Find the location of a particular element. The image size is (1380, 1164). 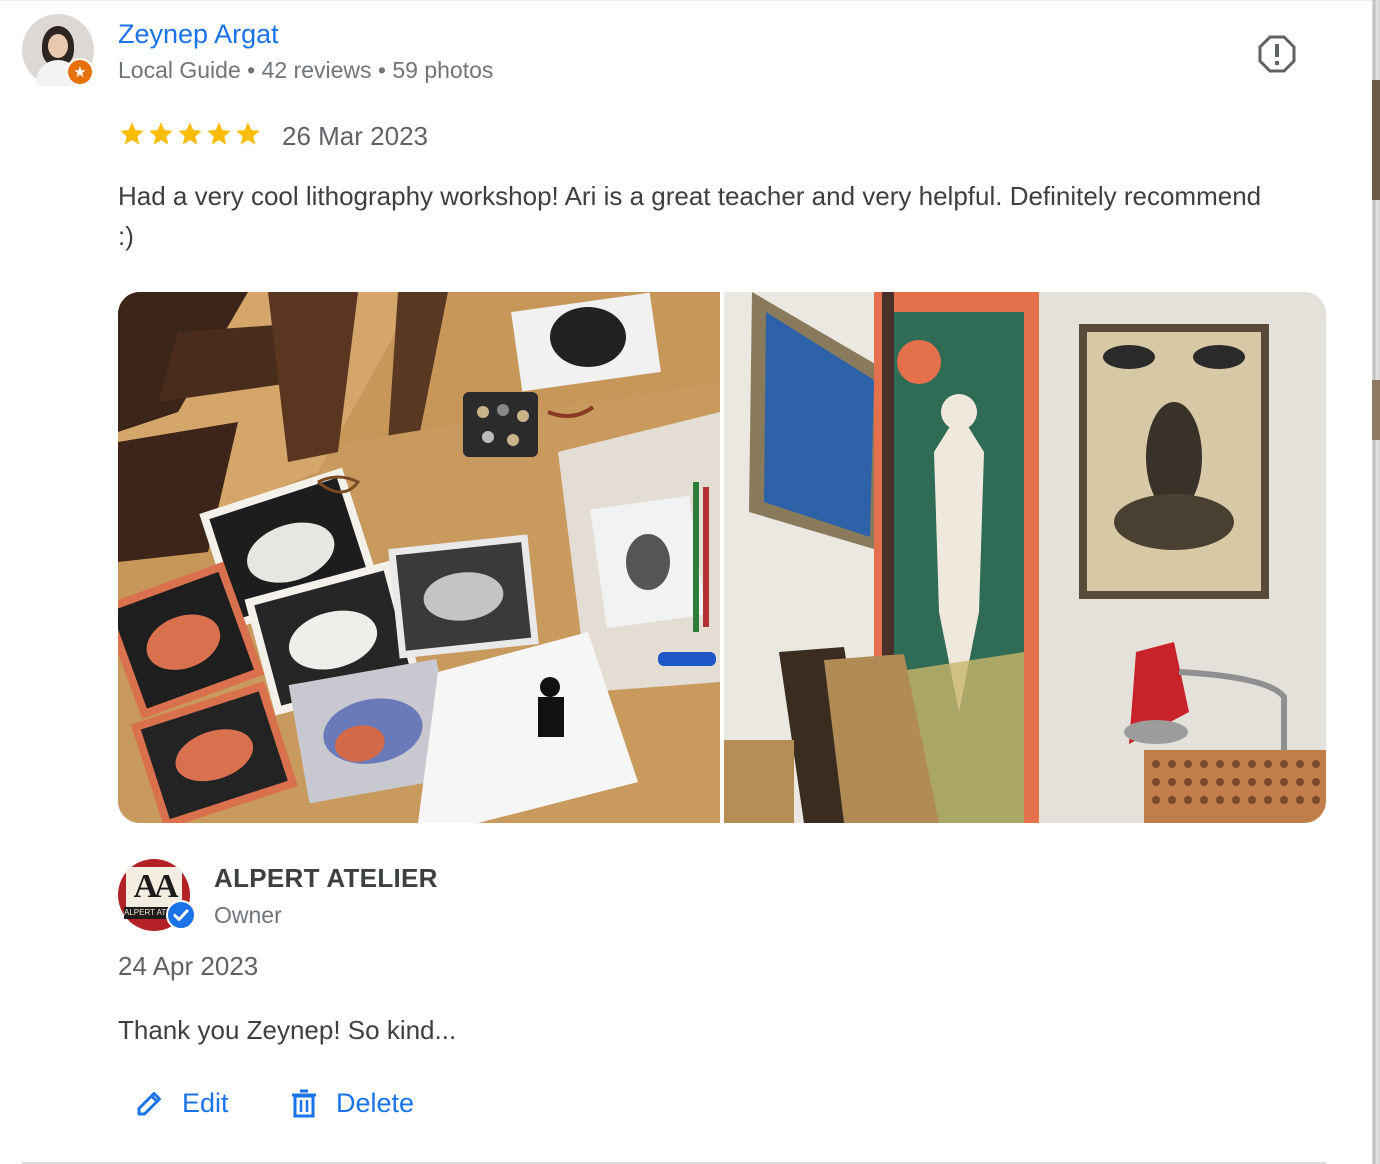

trash-icon is located at coordinates (304, 1103).